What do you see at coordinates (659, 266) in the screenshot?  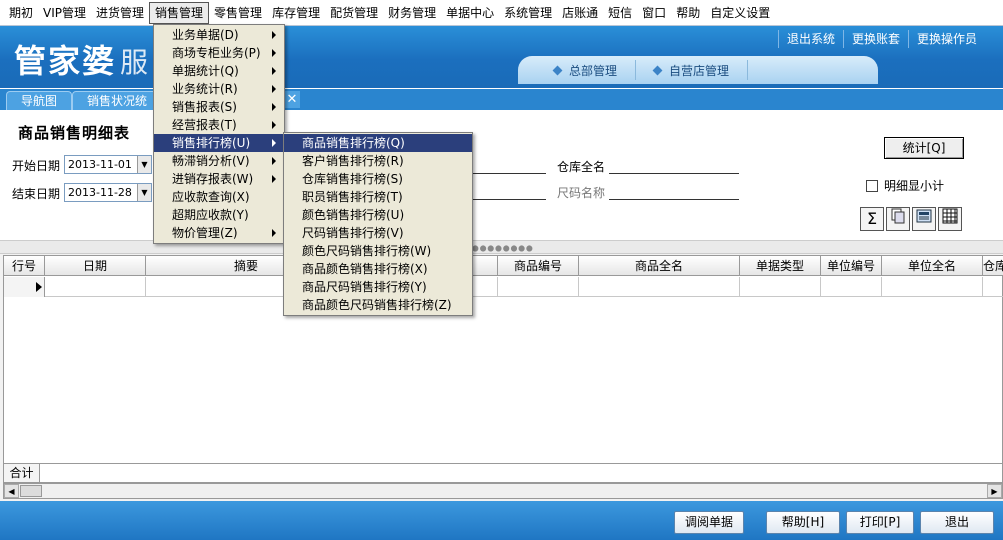 I see `col-product-name: 商品全名` at bounding box center [659, 266].